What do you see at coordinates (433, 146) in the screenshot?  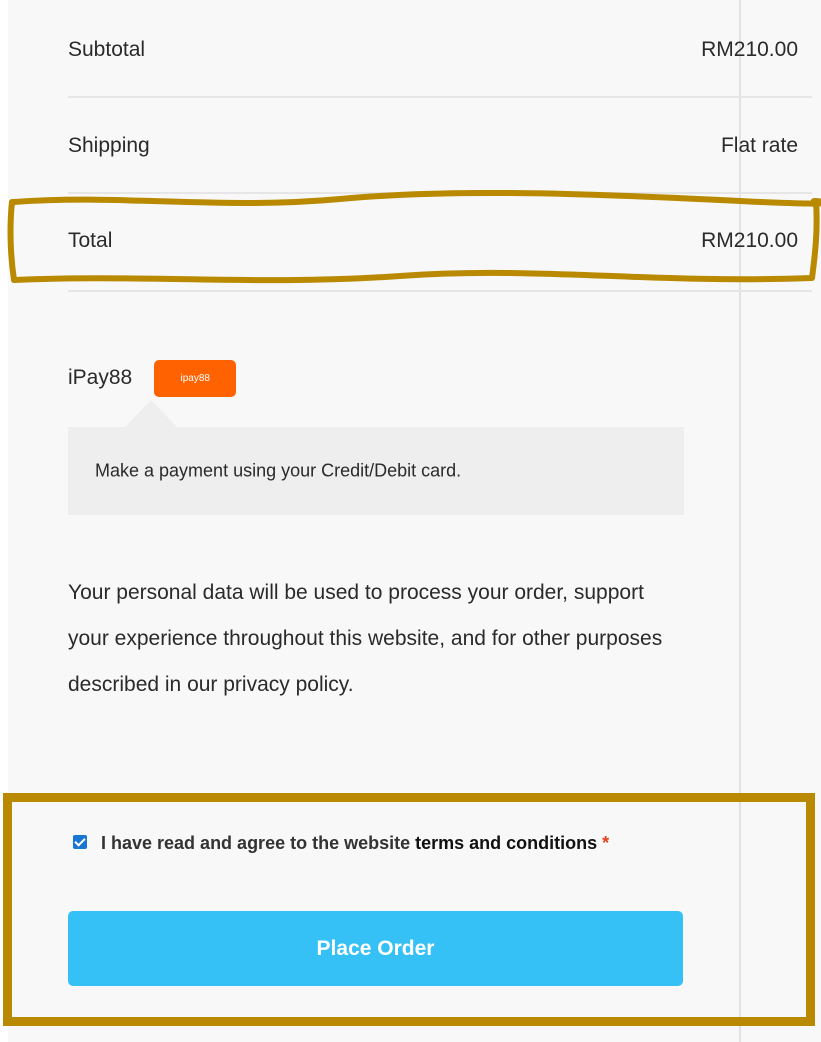 I see `shipping-row: Shipping Flat rate` at bounding box center [433, 146].